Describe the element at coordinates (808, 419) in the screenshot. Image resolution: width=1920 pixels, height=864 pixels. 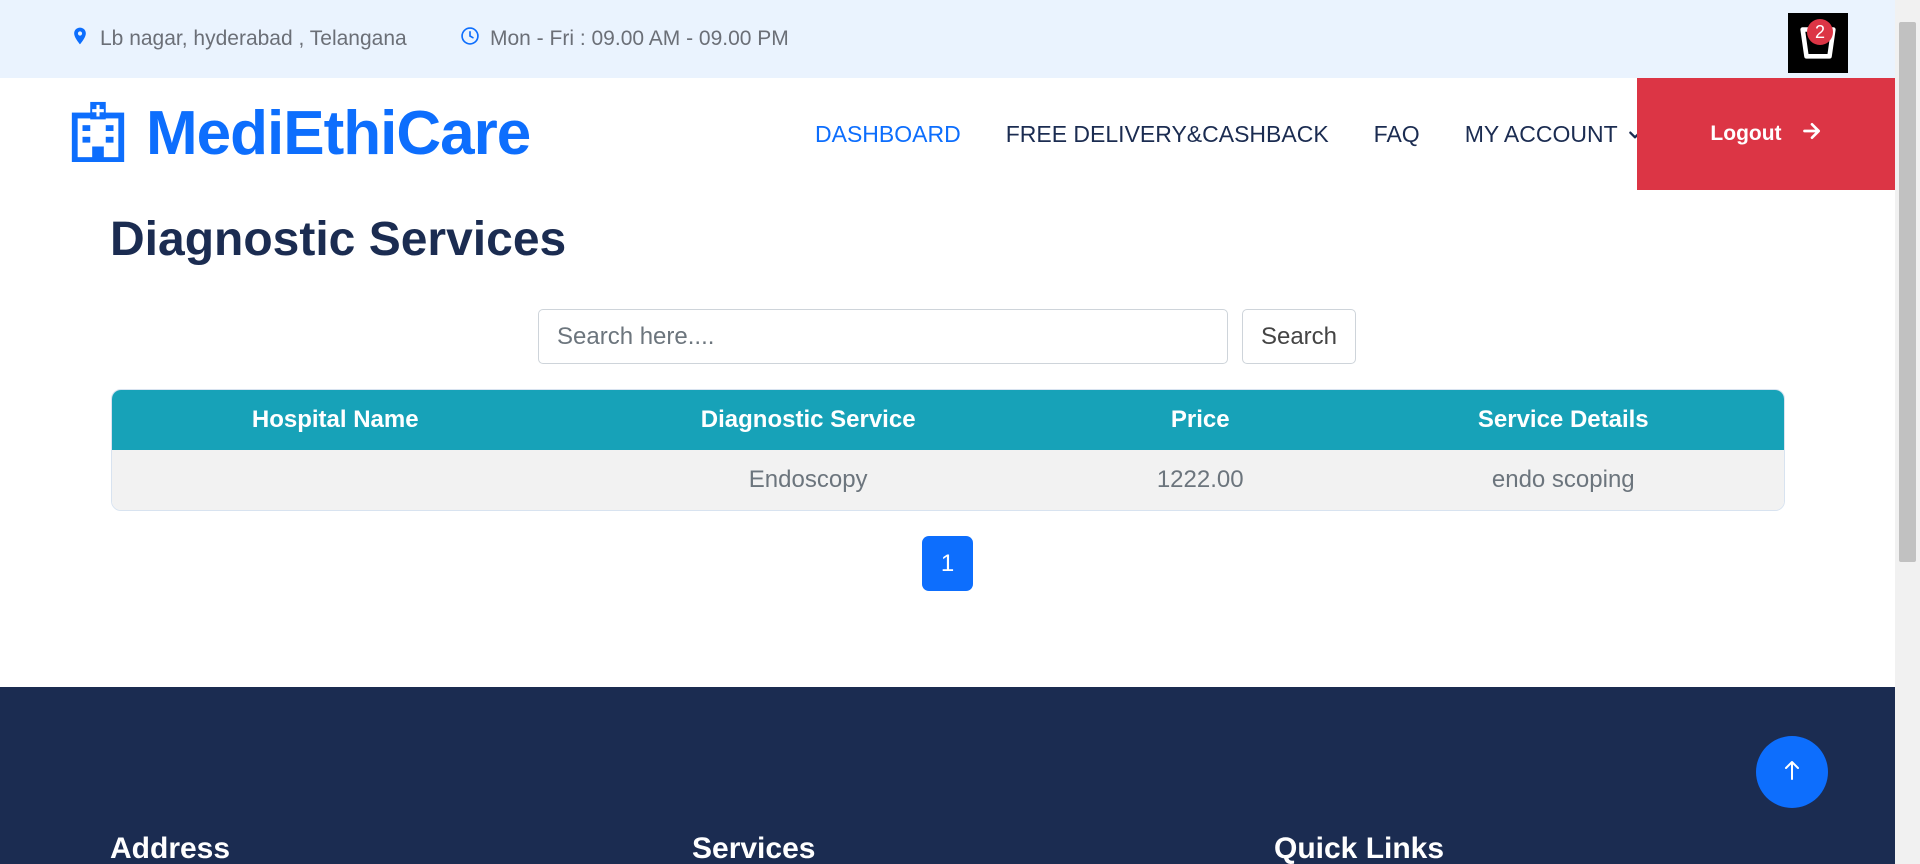
I see `header-diagnostic-service: Diagnostic Service` at that location.